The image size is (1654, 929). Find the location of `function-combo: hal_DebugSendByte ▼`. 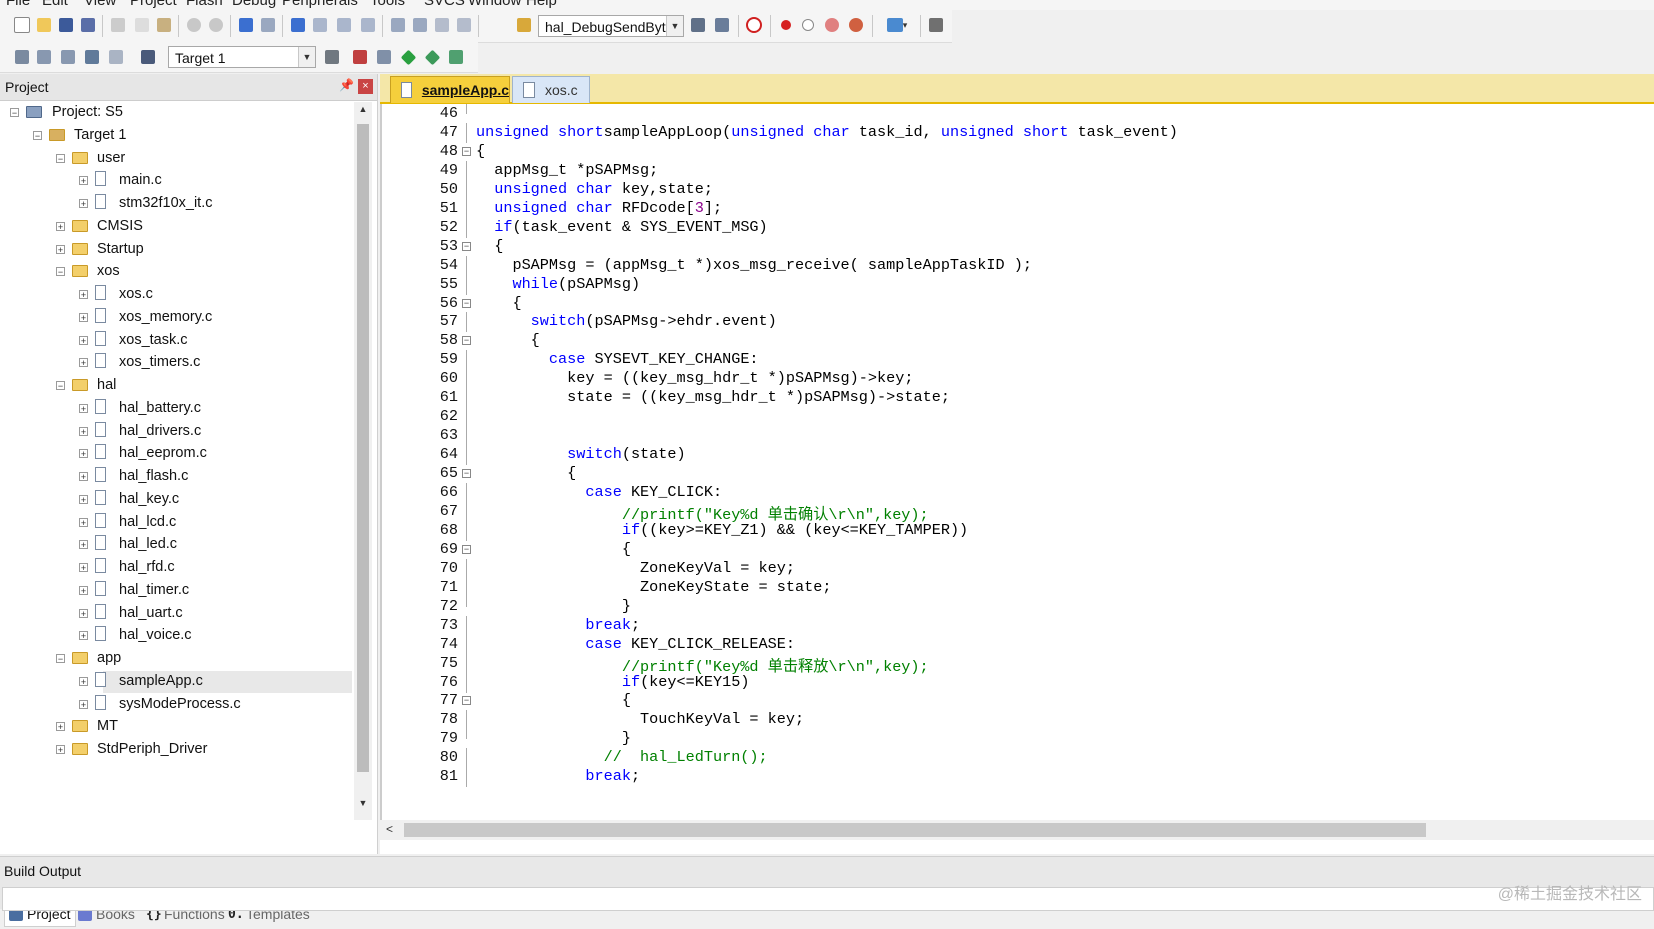

function-combo: hal_DebugSendByte ▼ is located at coordinates (611, 26).